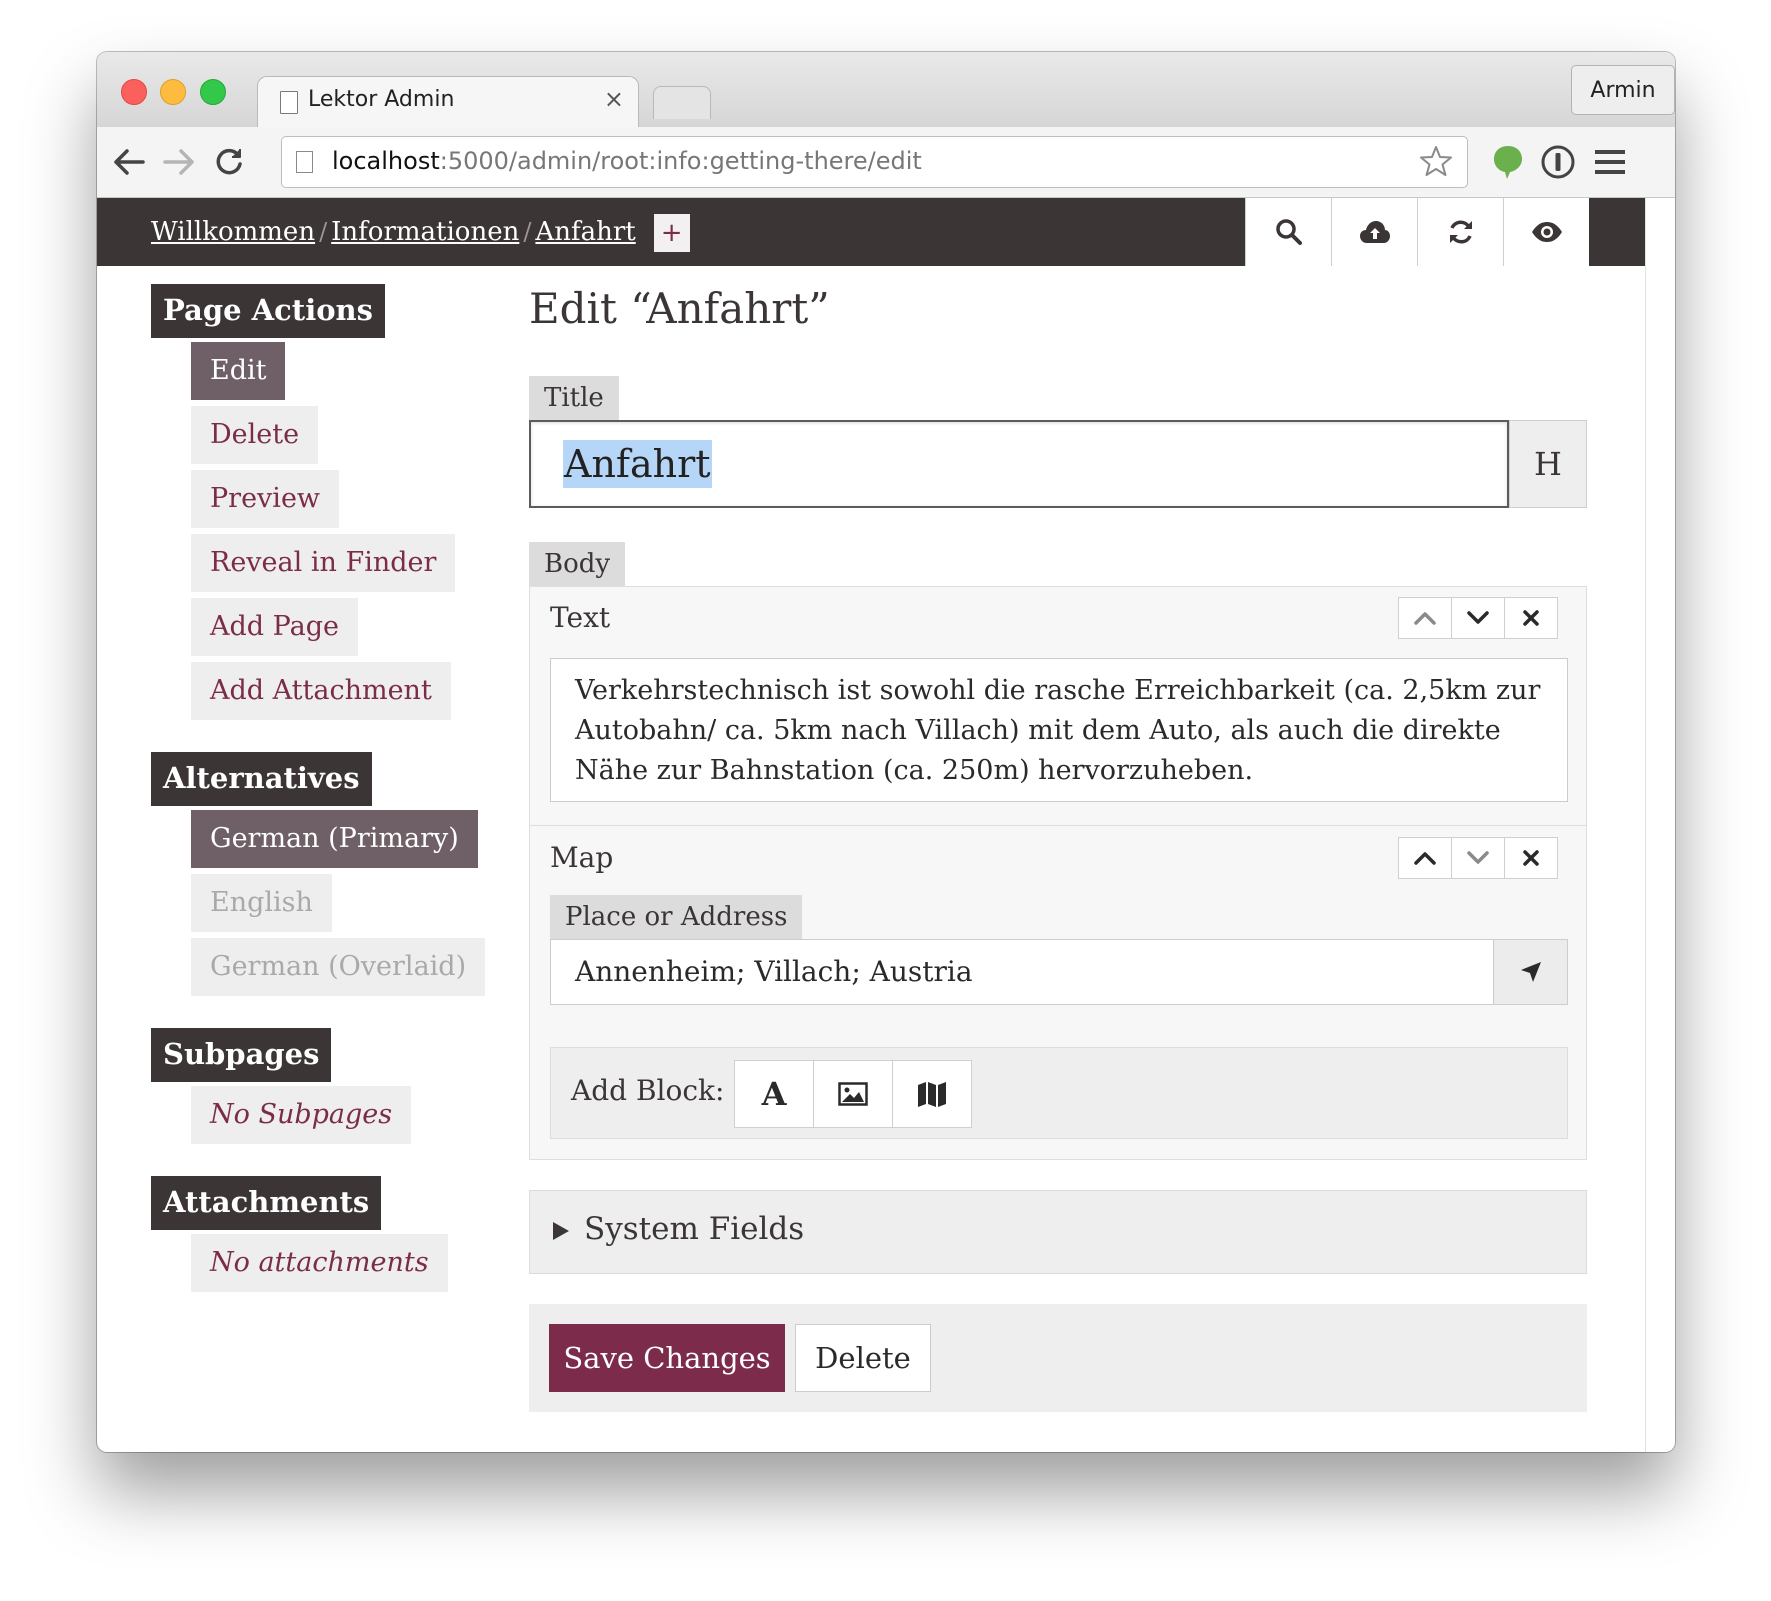 The width and height of the screenshot is (1771, 1601). Describe the element at coordinates (1022, 972) in the screenshot. I see `place-input: Annenheim; Villach; Austria` at that location.